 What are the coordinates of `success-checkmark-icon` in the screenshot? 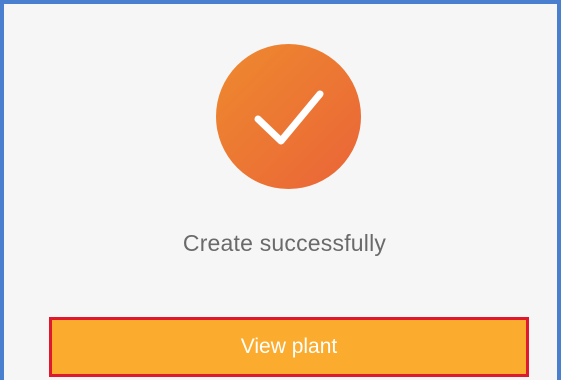 It's located at (288, 116).